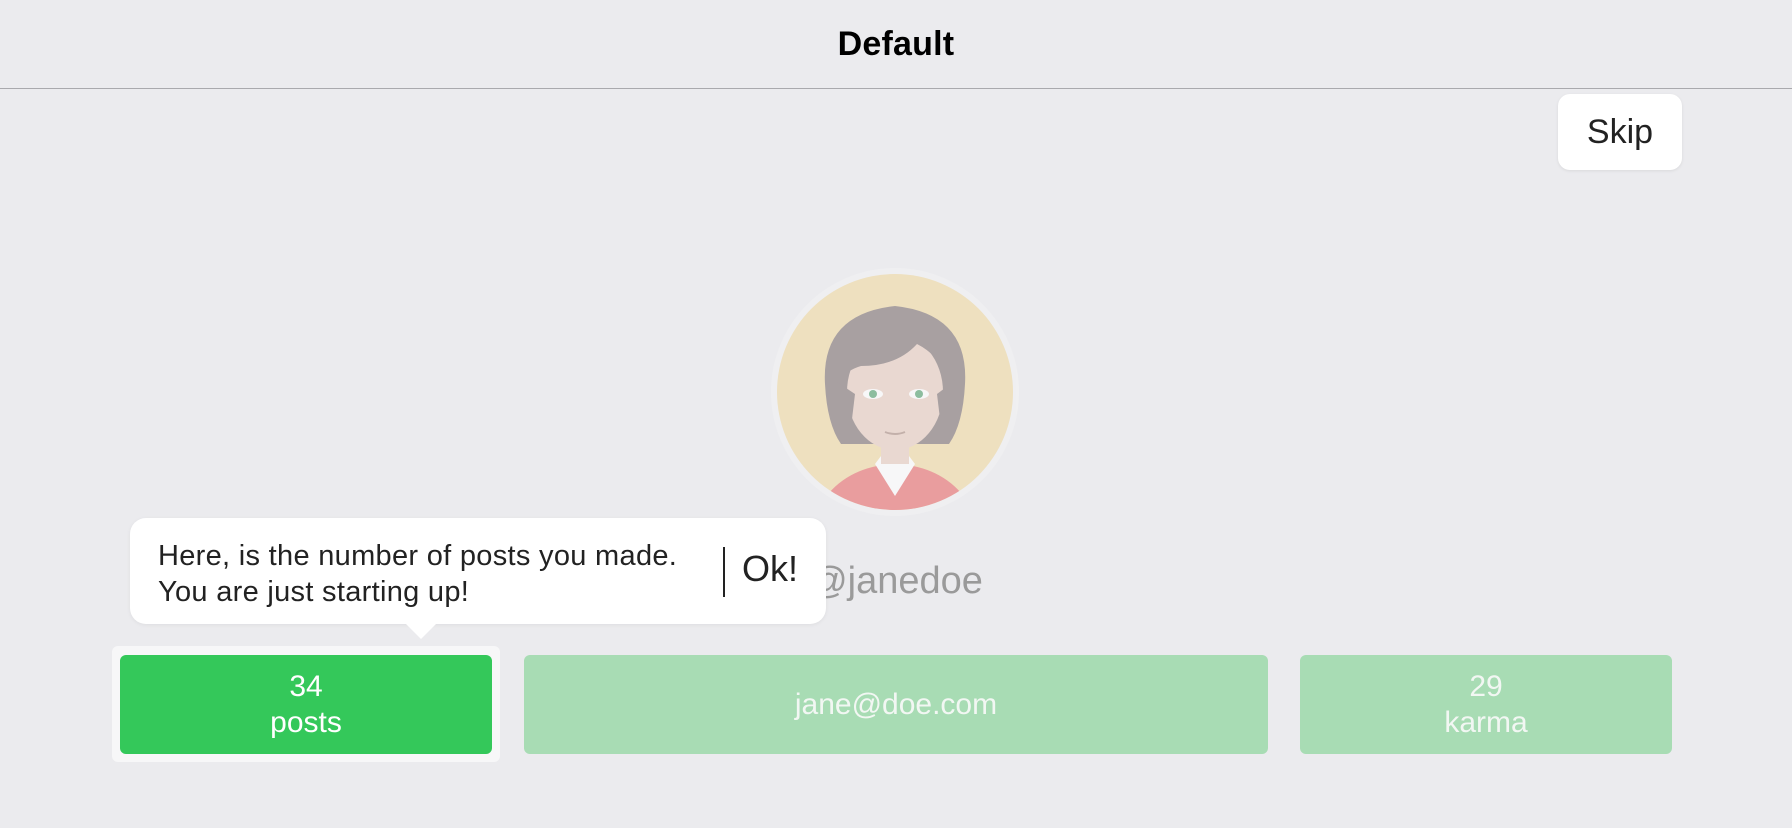 Image resolution: width=1792 pixels, height=828 pixels. I want to click on page-title: Default, so click(896, 43).